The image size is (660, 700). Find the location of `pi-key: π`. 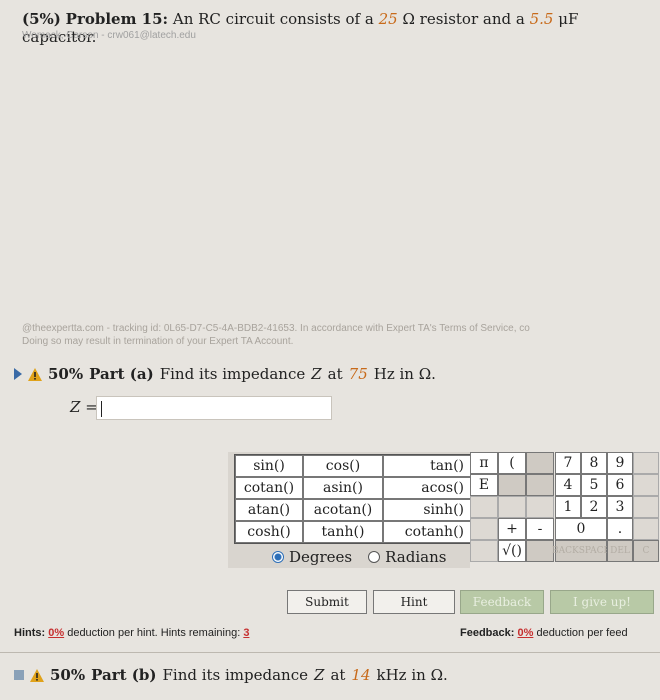

pi-key: π is located at coordinates (484, 463).